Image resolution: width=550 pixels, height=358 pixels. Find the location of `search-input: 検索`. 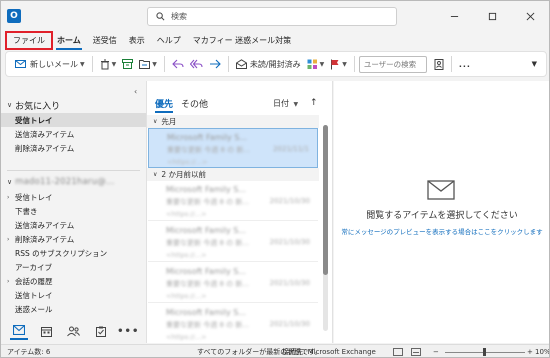

search-input: 検索 is located at coordinates (272, 16).